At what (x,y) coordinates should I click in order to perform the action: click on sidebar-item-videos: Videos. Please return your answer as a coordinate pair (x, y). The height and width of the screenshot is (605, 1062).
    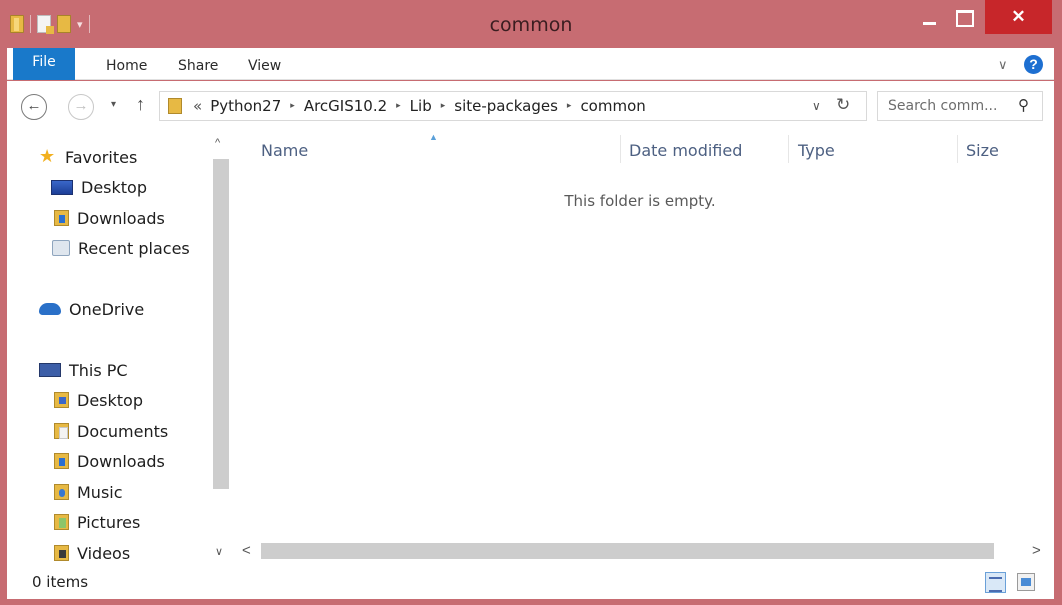
    Looking at the image, I should click on (92, 553).